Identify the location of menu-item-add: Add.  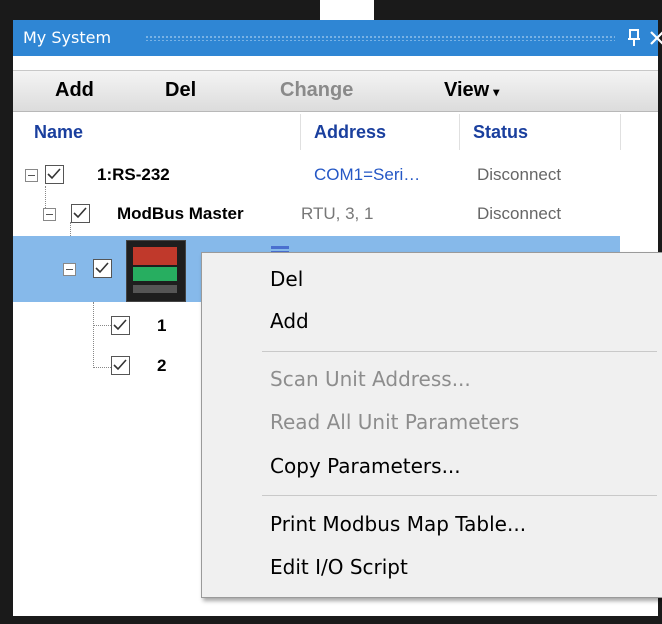
(289, 321).